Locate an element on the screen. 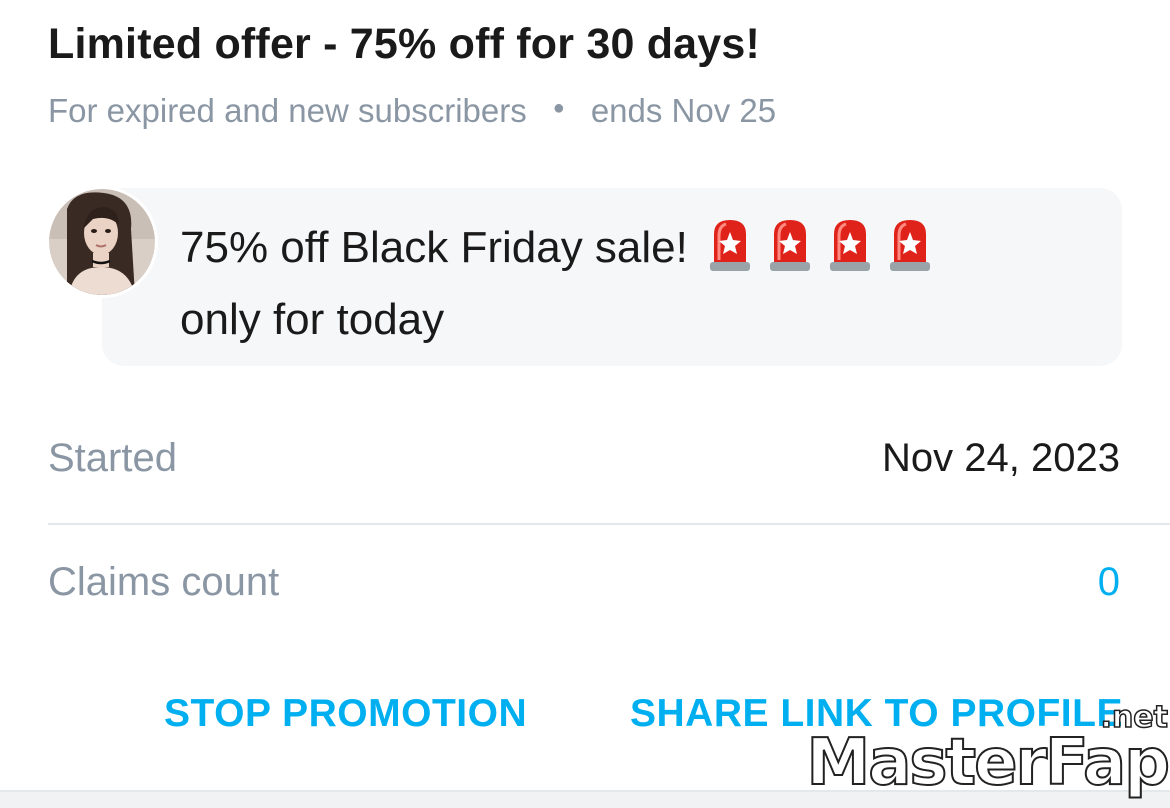  avatar is located at coordinates (102, 242).